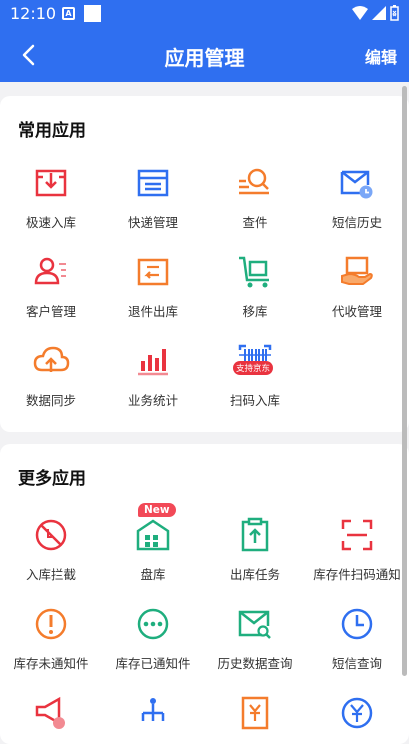 This screenshot has width=409, height=744. What do you see at coordinates (153, 624) in the screenshot?
I see `chat-dots-icon` at bounding box center [153, 624].